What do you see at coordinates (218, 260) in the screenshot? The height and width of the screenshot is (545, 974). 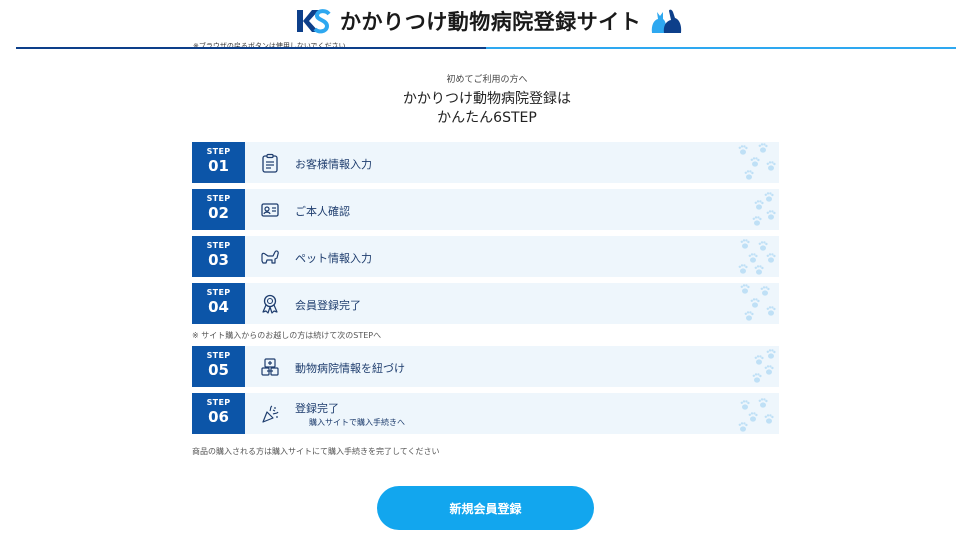 I see `step-number: 03` at bounding box center [218, 260].